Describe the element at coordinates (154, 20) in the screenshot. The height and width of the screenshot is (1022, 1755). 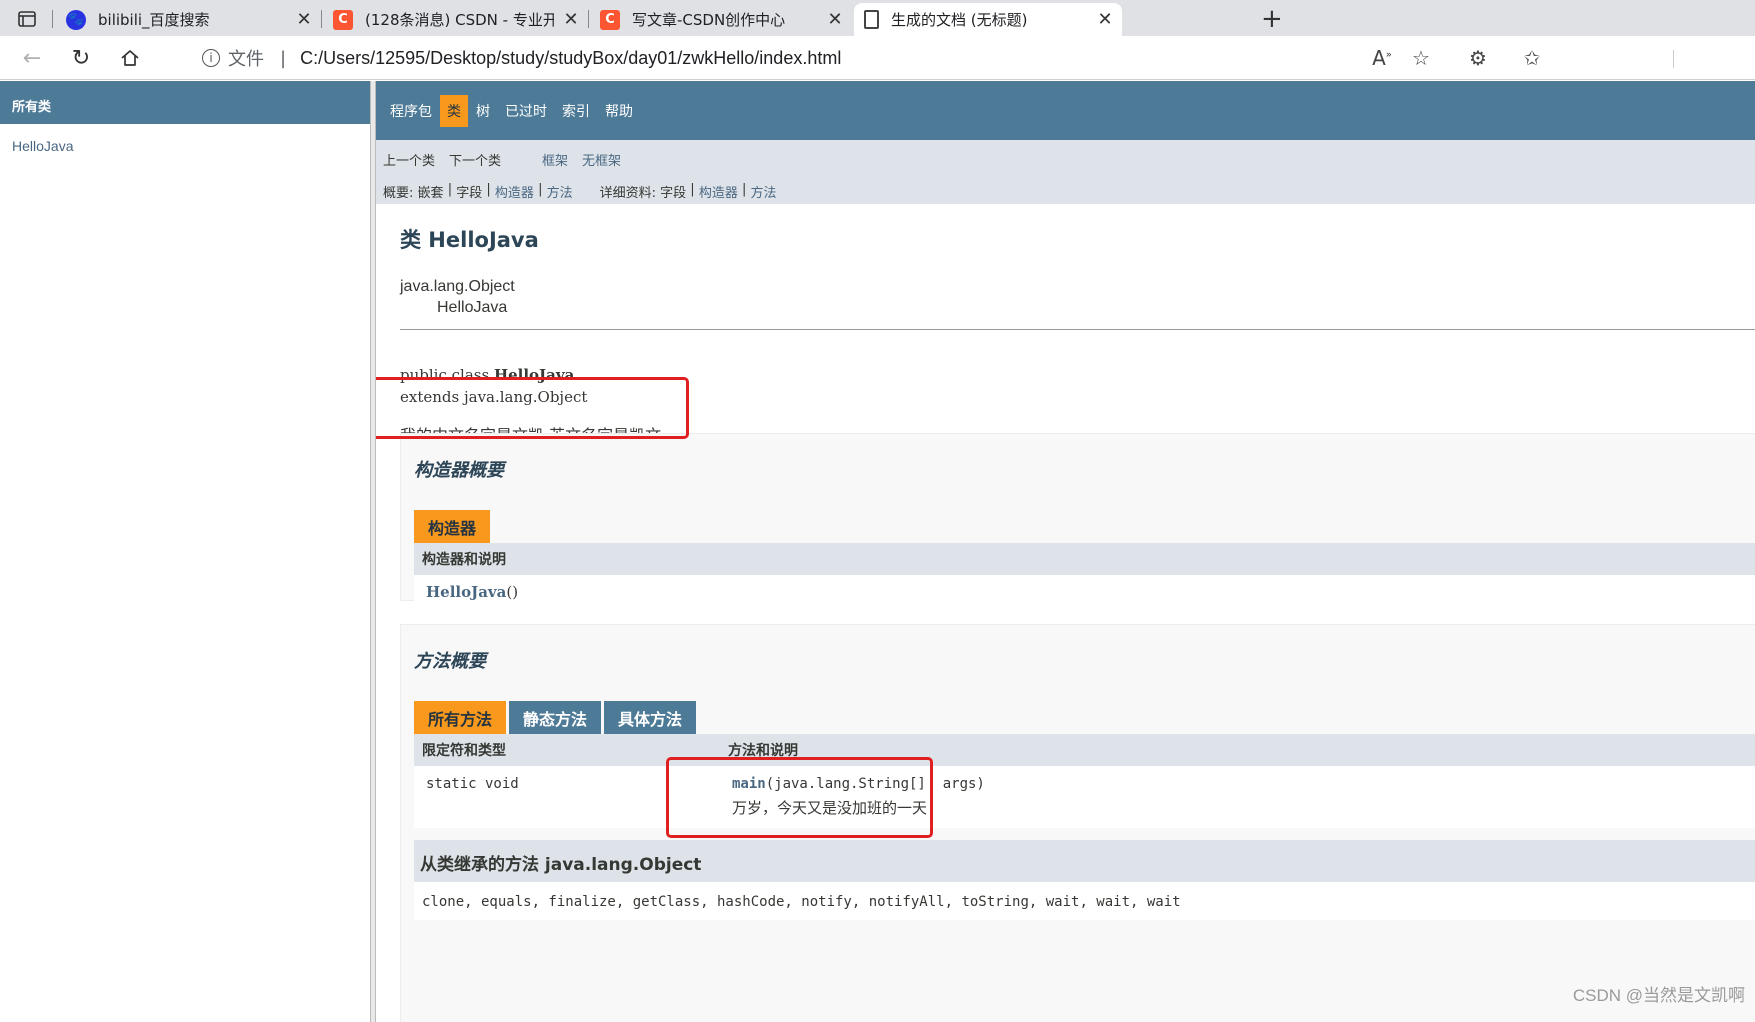
I see `tab-title: bilibili_百度搜索` at that location.